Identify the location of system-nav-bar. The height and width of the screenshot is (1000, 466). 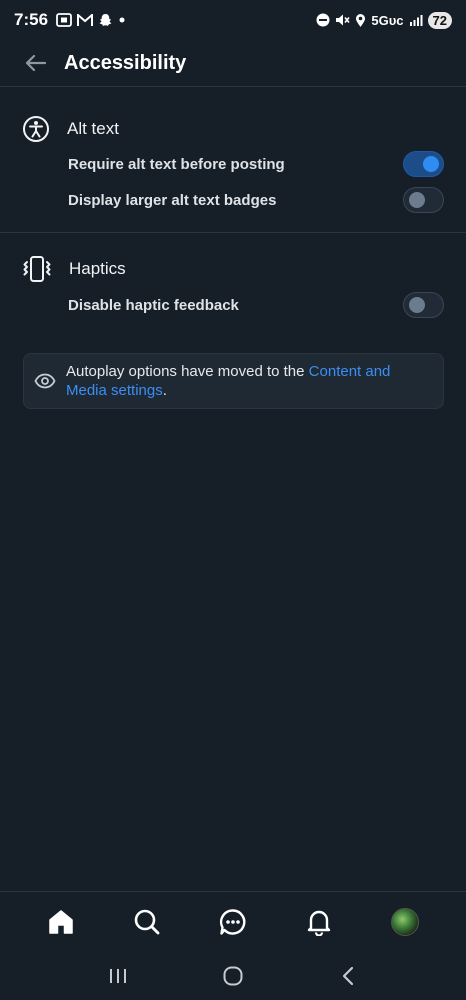
(233, 975).